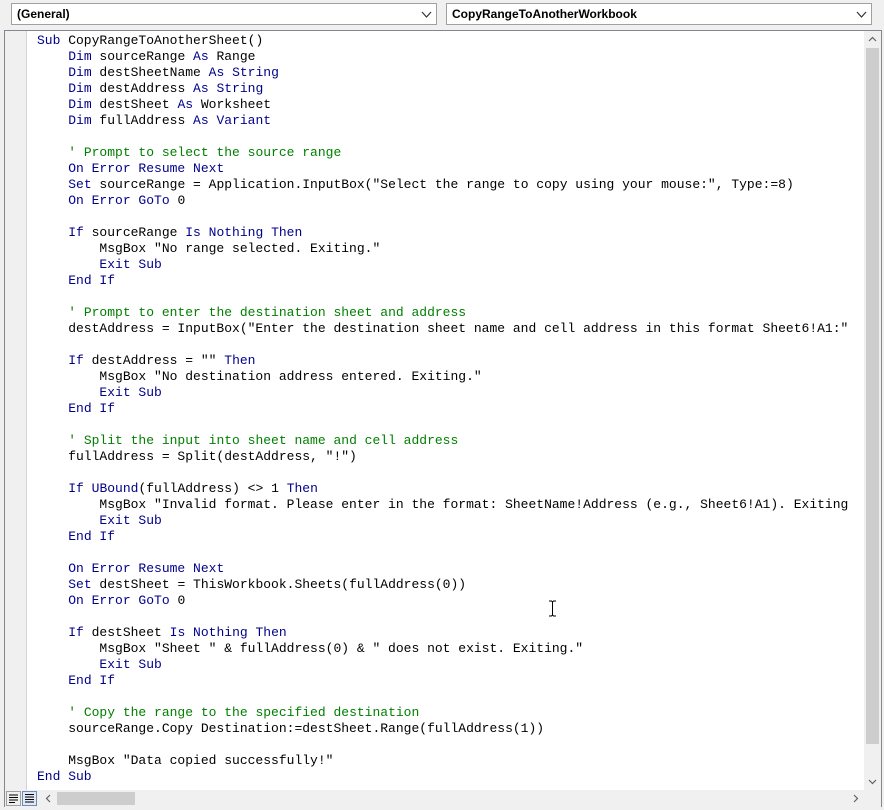 The height and width of the screenshot is (810, 884). I want to click on code-line: Sub CopyRangeToAnotherSheet(), so click(442, 41).